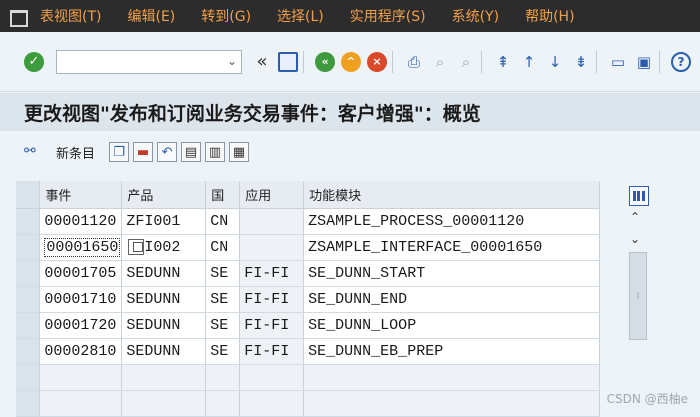 The width and height of the screenshot is (700, 417). Describe the element at coordinates (136, 246) in the screenshot. I see `value-help-icon` at that location.